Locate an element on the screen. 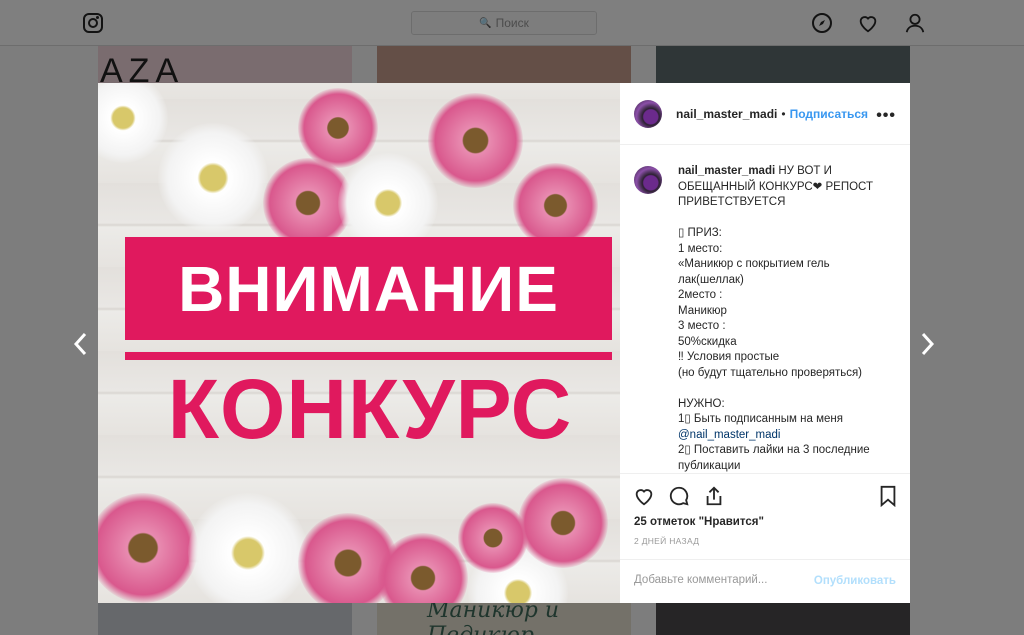 This screenshot has width=1024, height=635. caption-line: ▯ ПРИЗ: is located at coordinates (700, 233).